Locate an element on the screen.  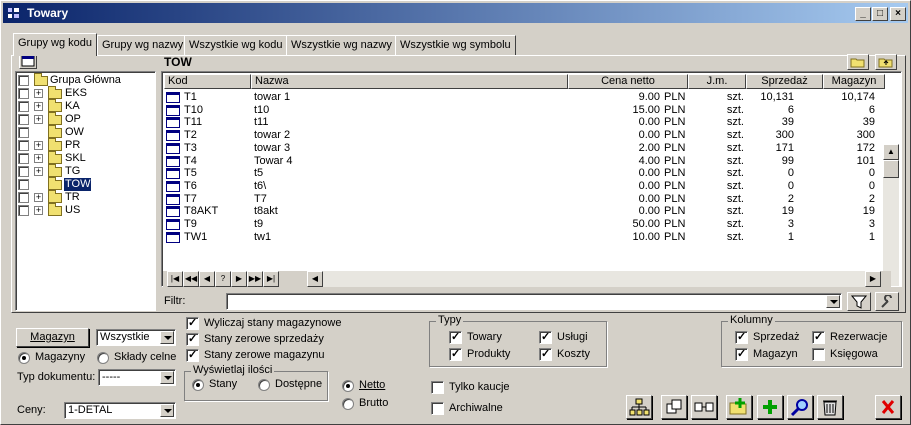
tab-wszystkie-wg-nazwy: Wszystkie wg nazwy is located at coordinates (341, 45).